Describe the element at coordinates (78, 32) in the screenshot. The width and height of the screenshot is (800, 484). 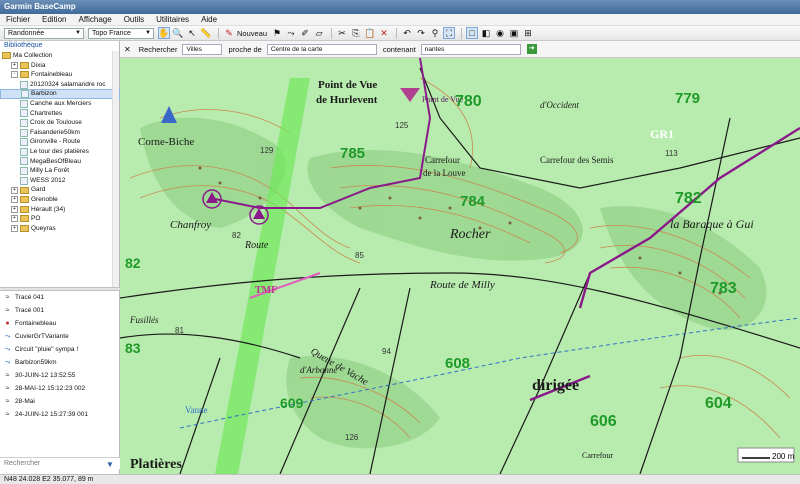
I see `chevron-down-icon: ▼` at that location.